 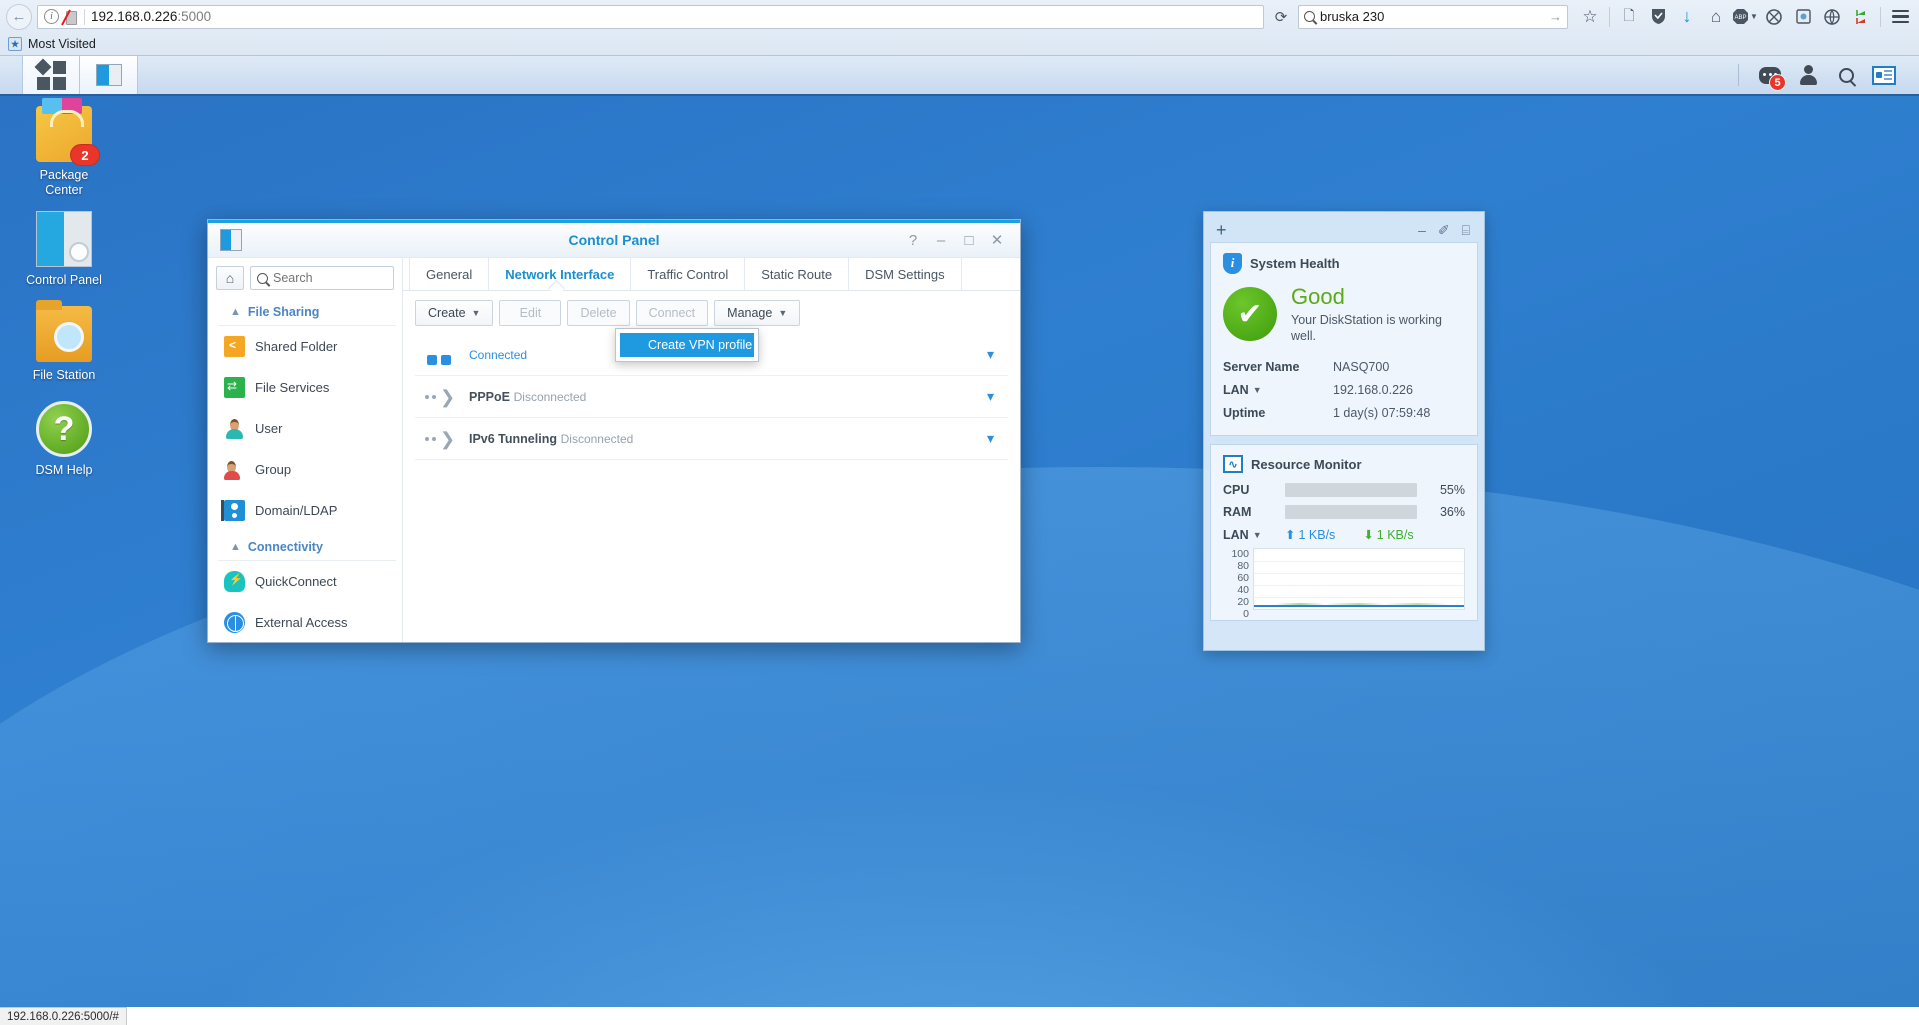 What do you see at coordinates (757, 313) in the screenshot?
I see `manage-button: Manage ▼` at bounding box center [757, 313].